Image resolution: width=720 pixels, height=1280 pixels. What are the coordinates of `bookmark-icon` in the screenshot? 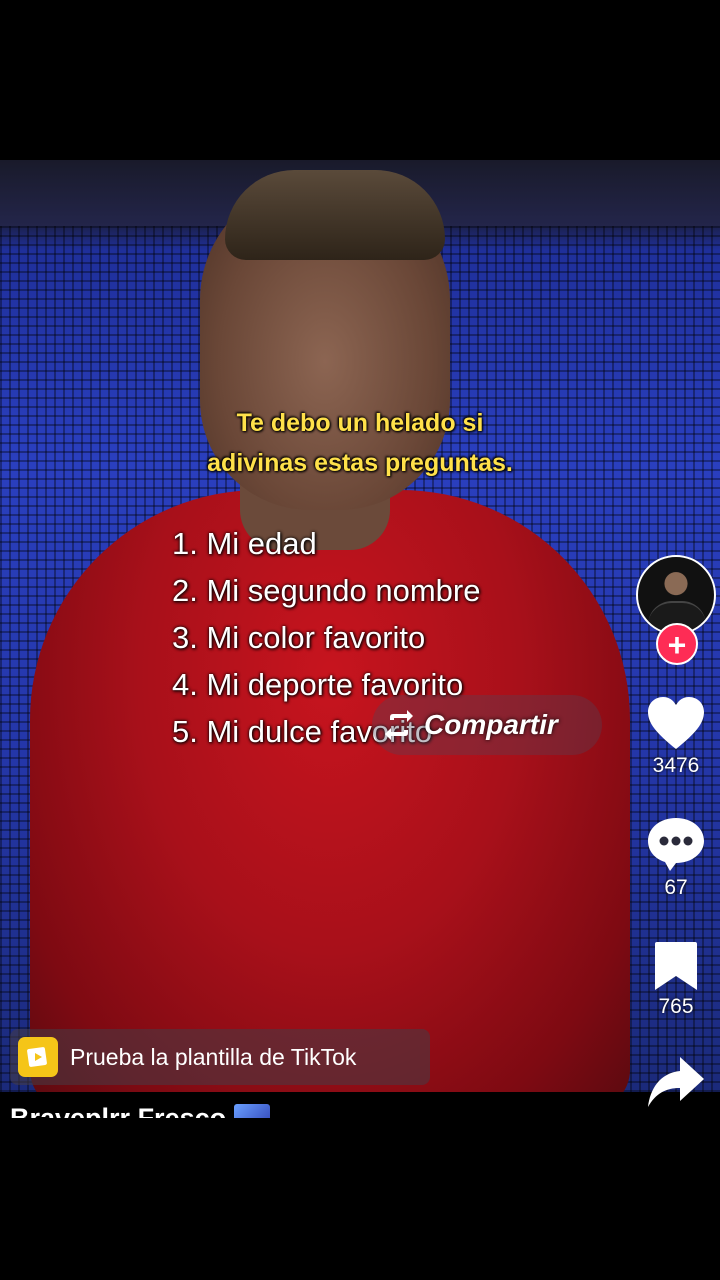 It's located at (676, 966).